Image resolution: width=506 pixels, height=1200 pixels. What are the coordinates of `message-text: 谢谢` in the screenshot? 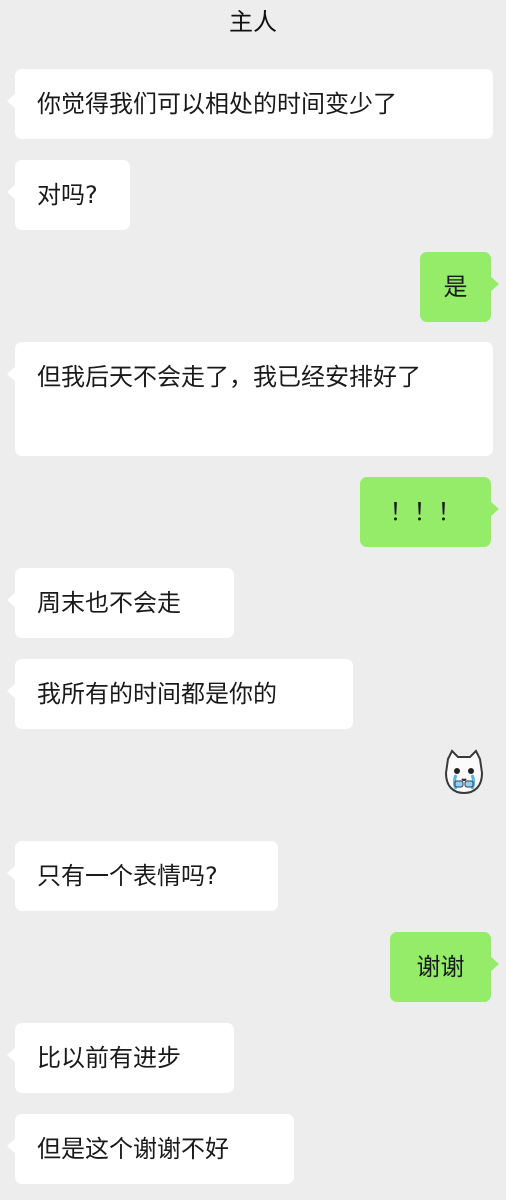 It's located at (440, 967).